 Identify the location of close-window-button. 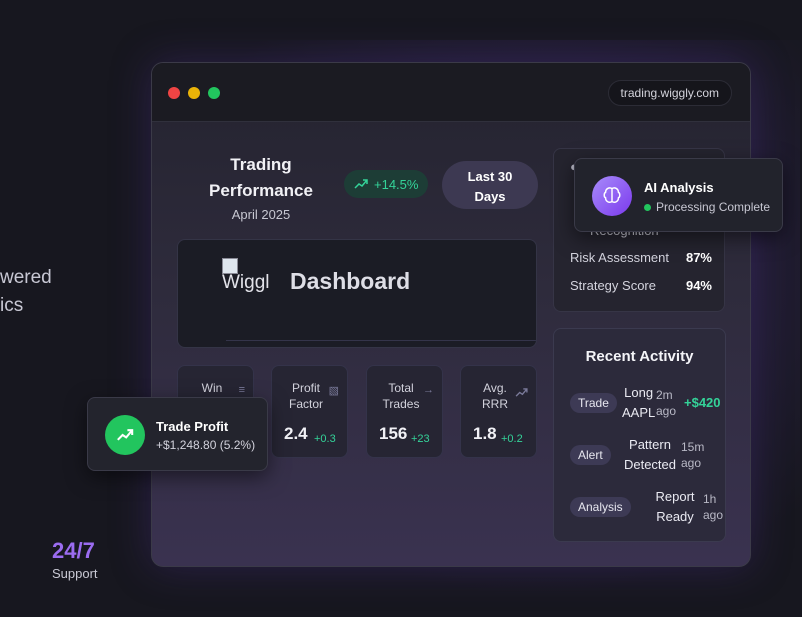
(174, 93).